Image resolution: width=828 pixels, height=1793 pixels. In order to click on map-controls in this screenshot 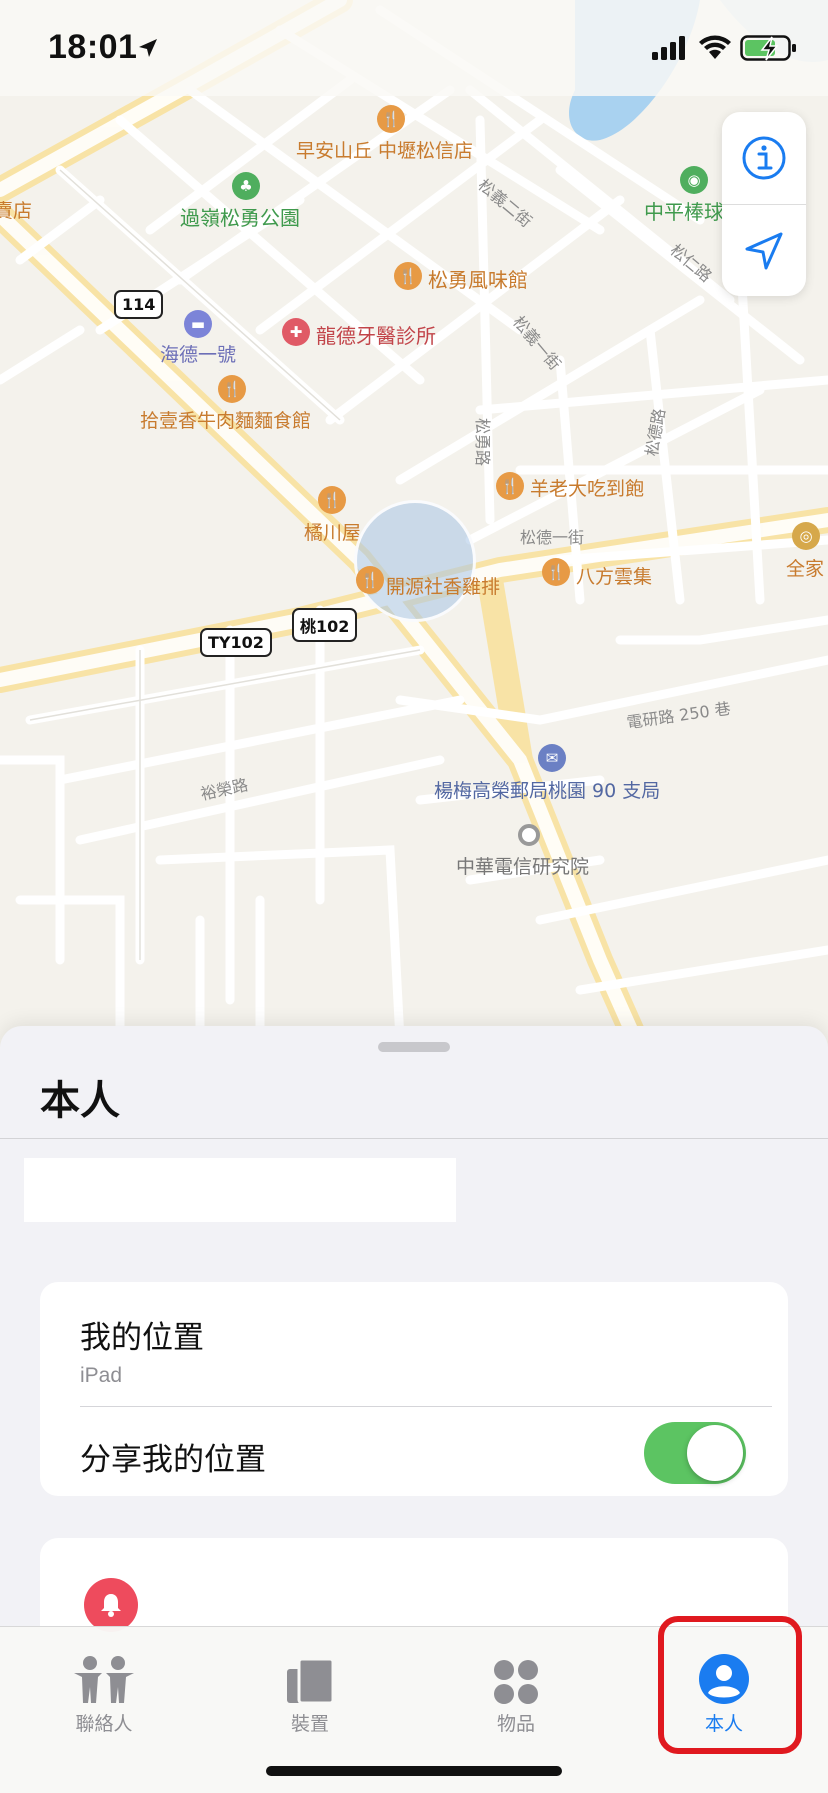, I will do `click(764, 204)`.